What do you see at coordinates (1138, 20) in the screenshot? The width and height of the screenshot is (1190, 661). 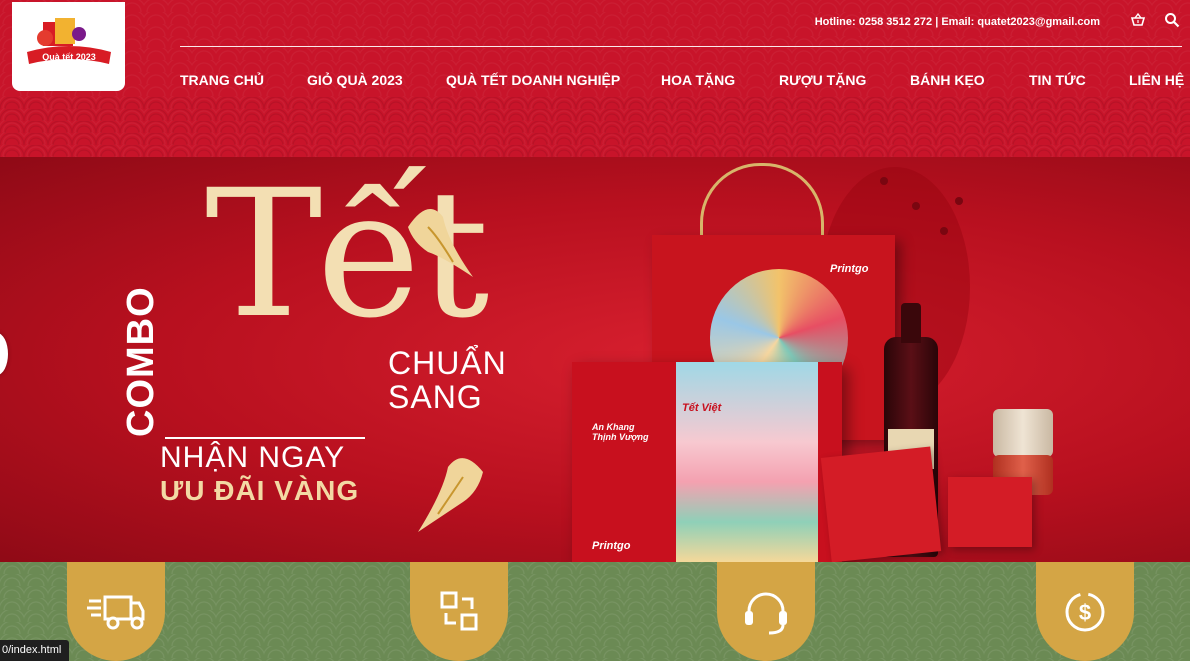 I see `basket-icon` at bounding box center [1138, 20].